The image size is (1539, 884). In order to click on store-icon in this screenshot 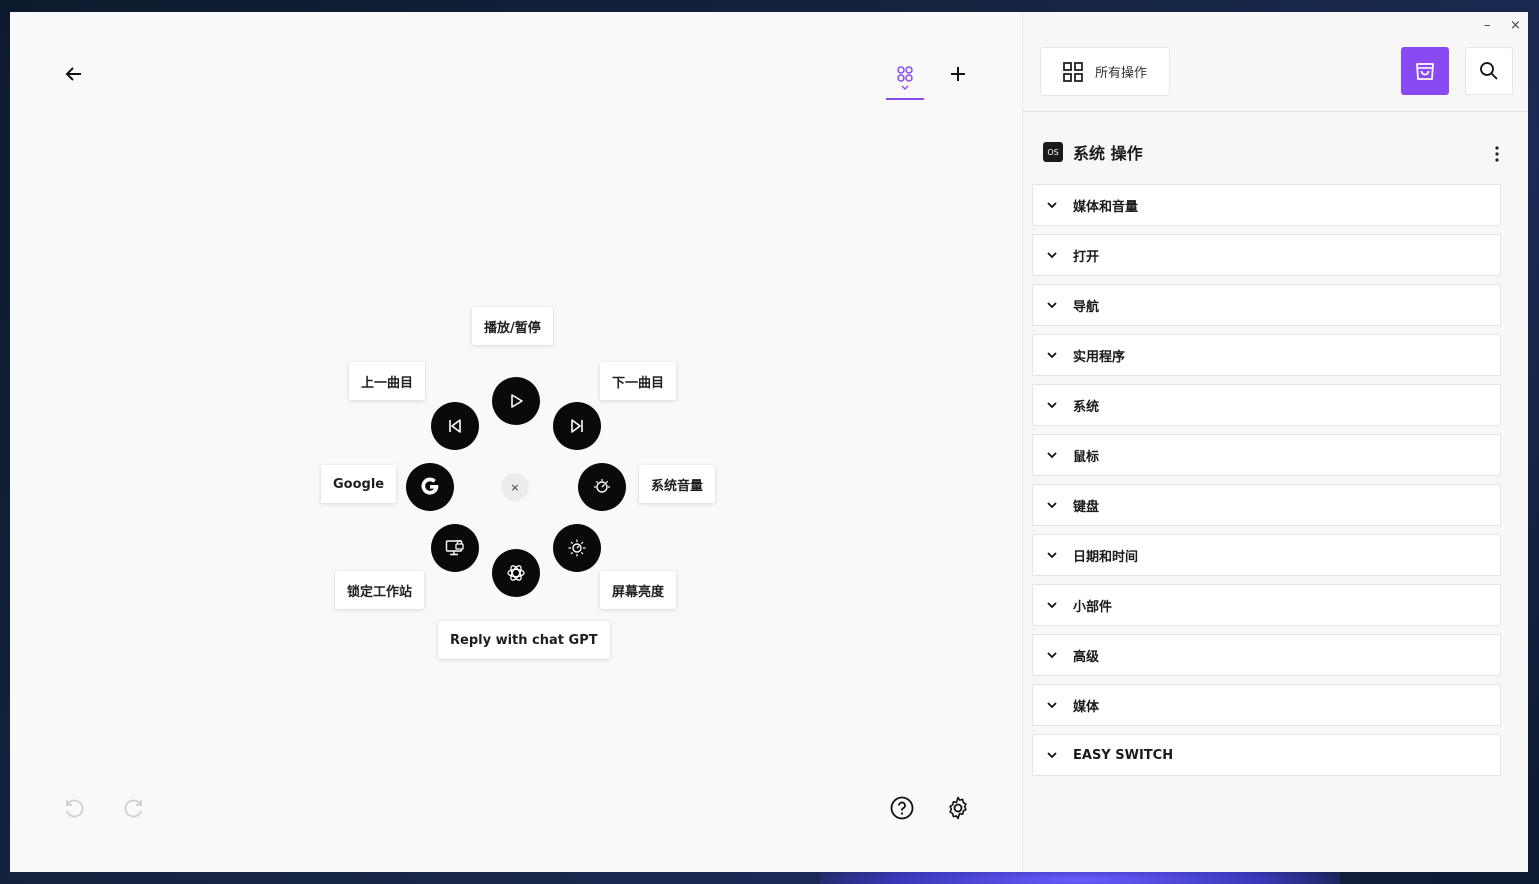, I will do `click(1425, 71)`.